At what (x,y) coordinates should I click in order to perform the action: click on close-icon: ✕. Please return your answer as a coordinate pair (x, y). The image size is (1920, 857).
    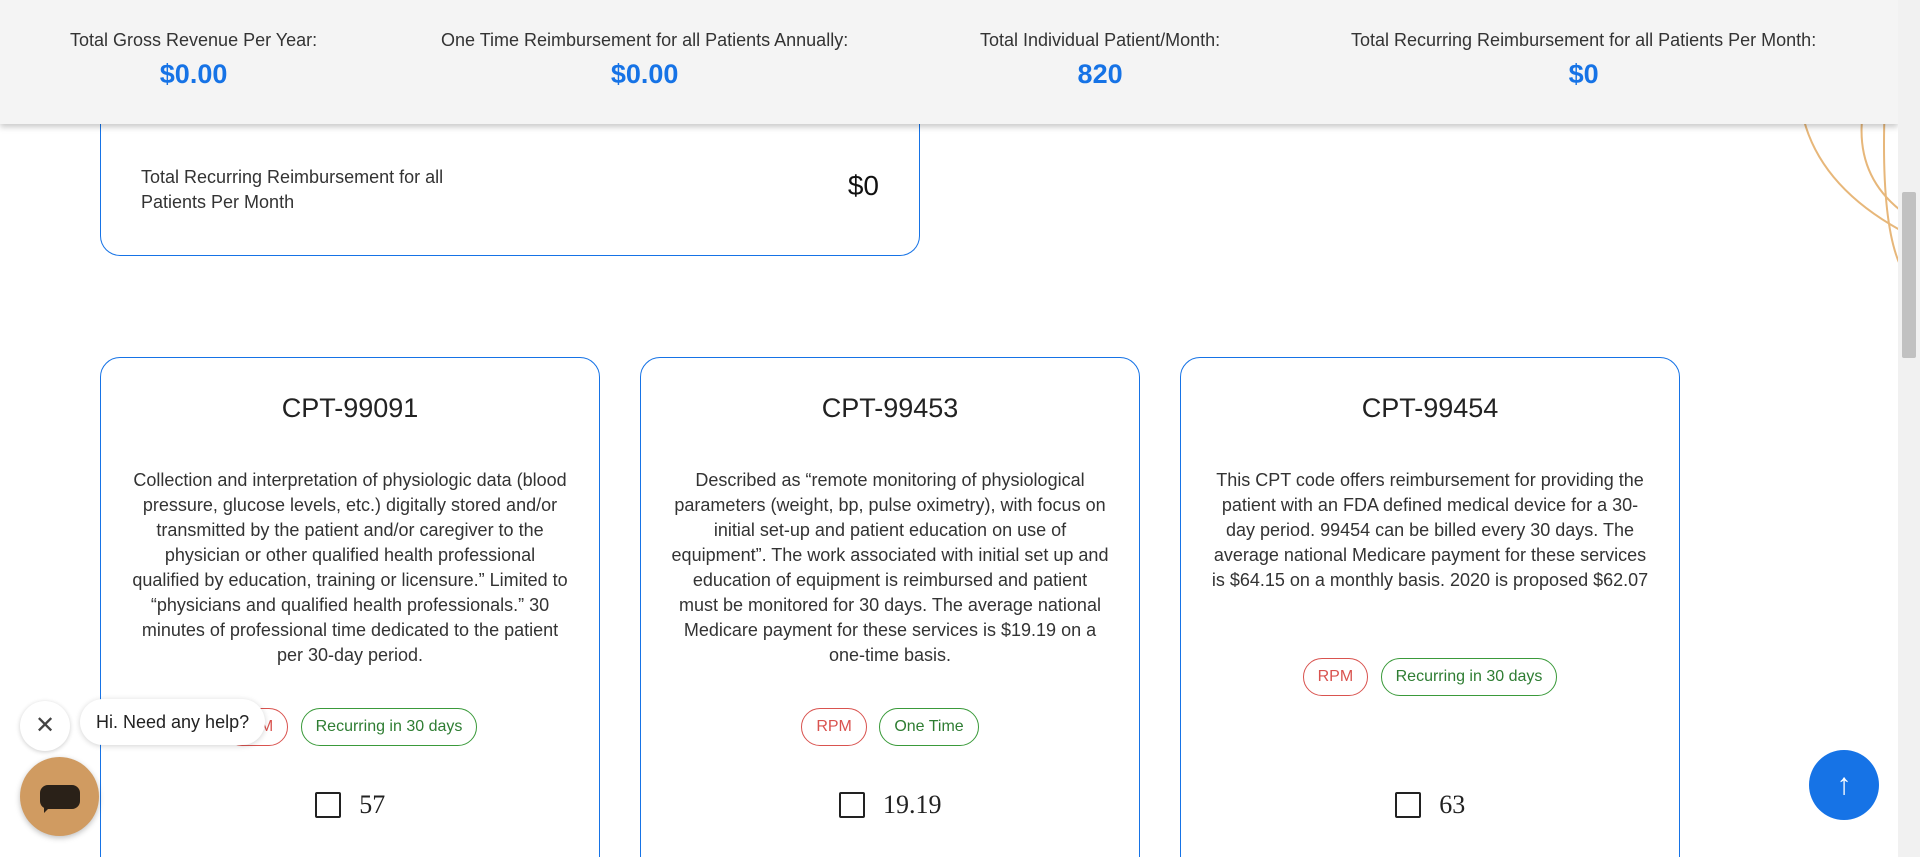
    Looking at the image, I should click on (45, 726).